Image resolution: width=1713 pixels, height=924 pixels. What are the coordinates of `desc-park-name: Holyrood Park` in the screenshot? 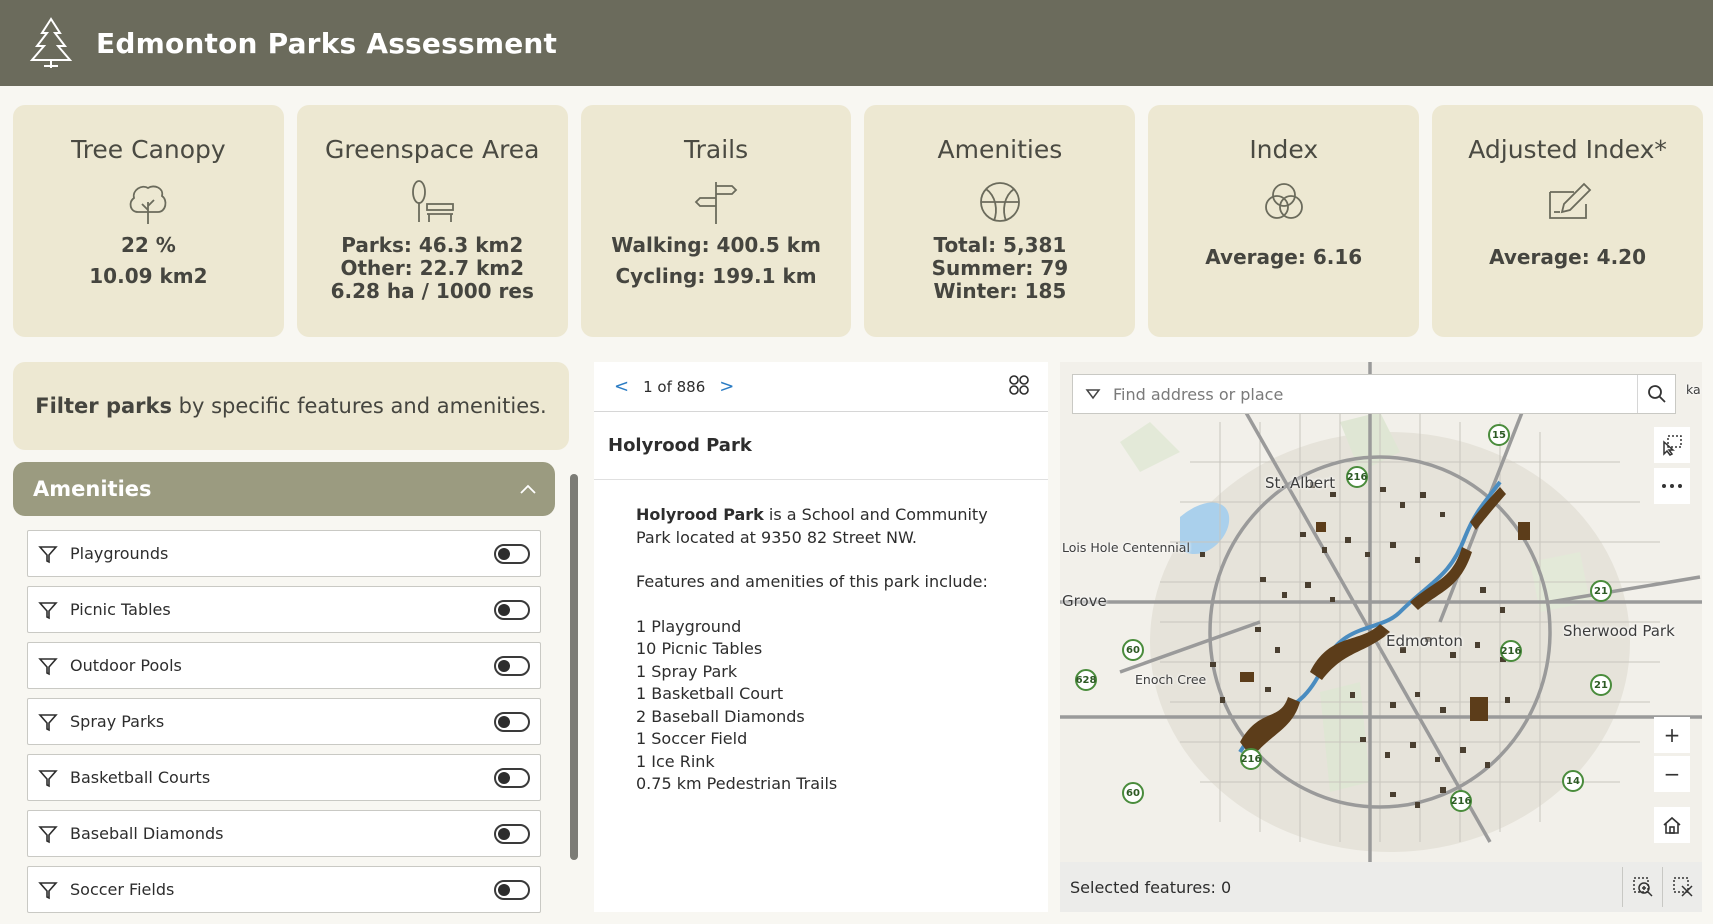 It's located at (700, 514).